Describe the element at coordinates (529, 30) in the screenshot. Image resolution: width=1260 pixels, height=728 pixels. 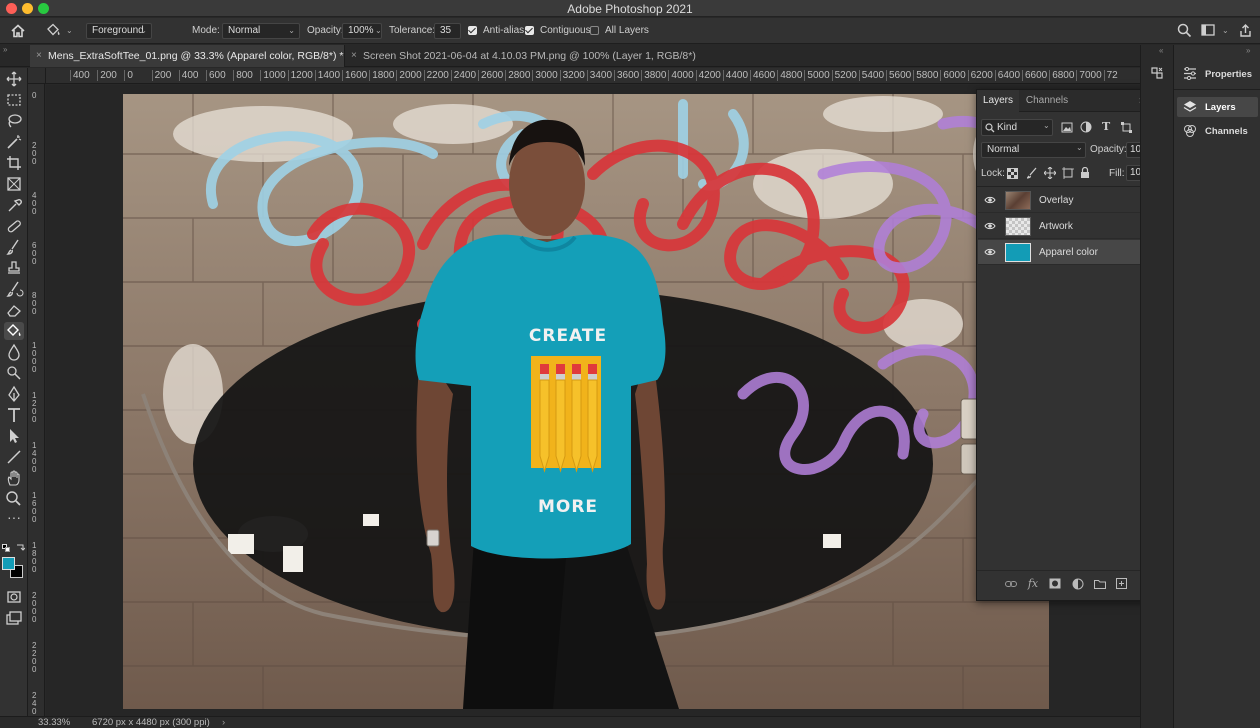
I see `contiguous-checkbox` at that location.